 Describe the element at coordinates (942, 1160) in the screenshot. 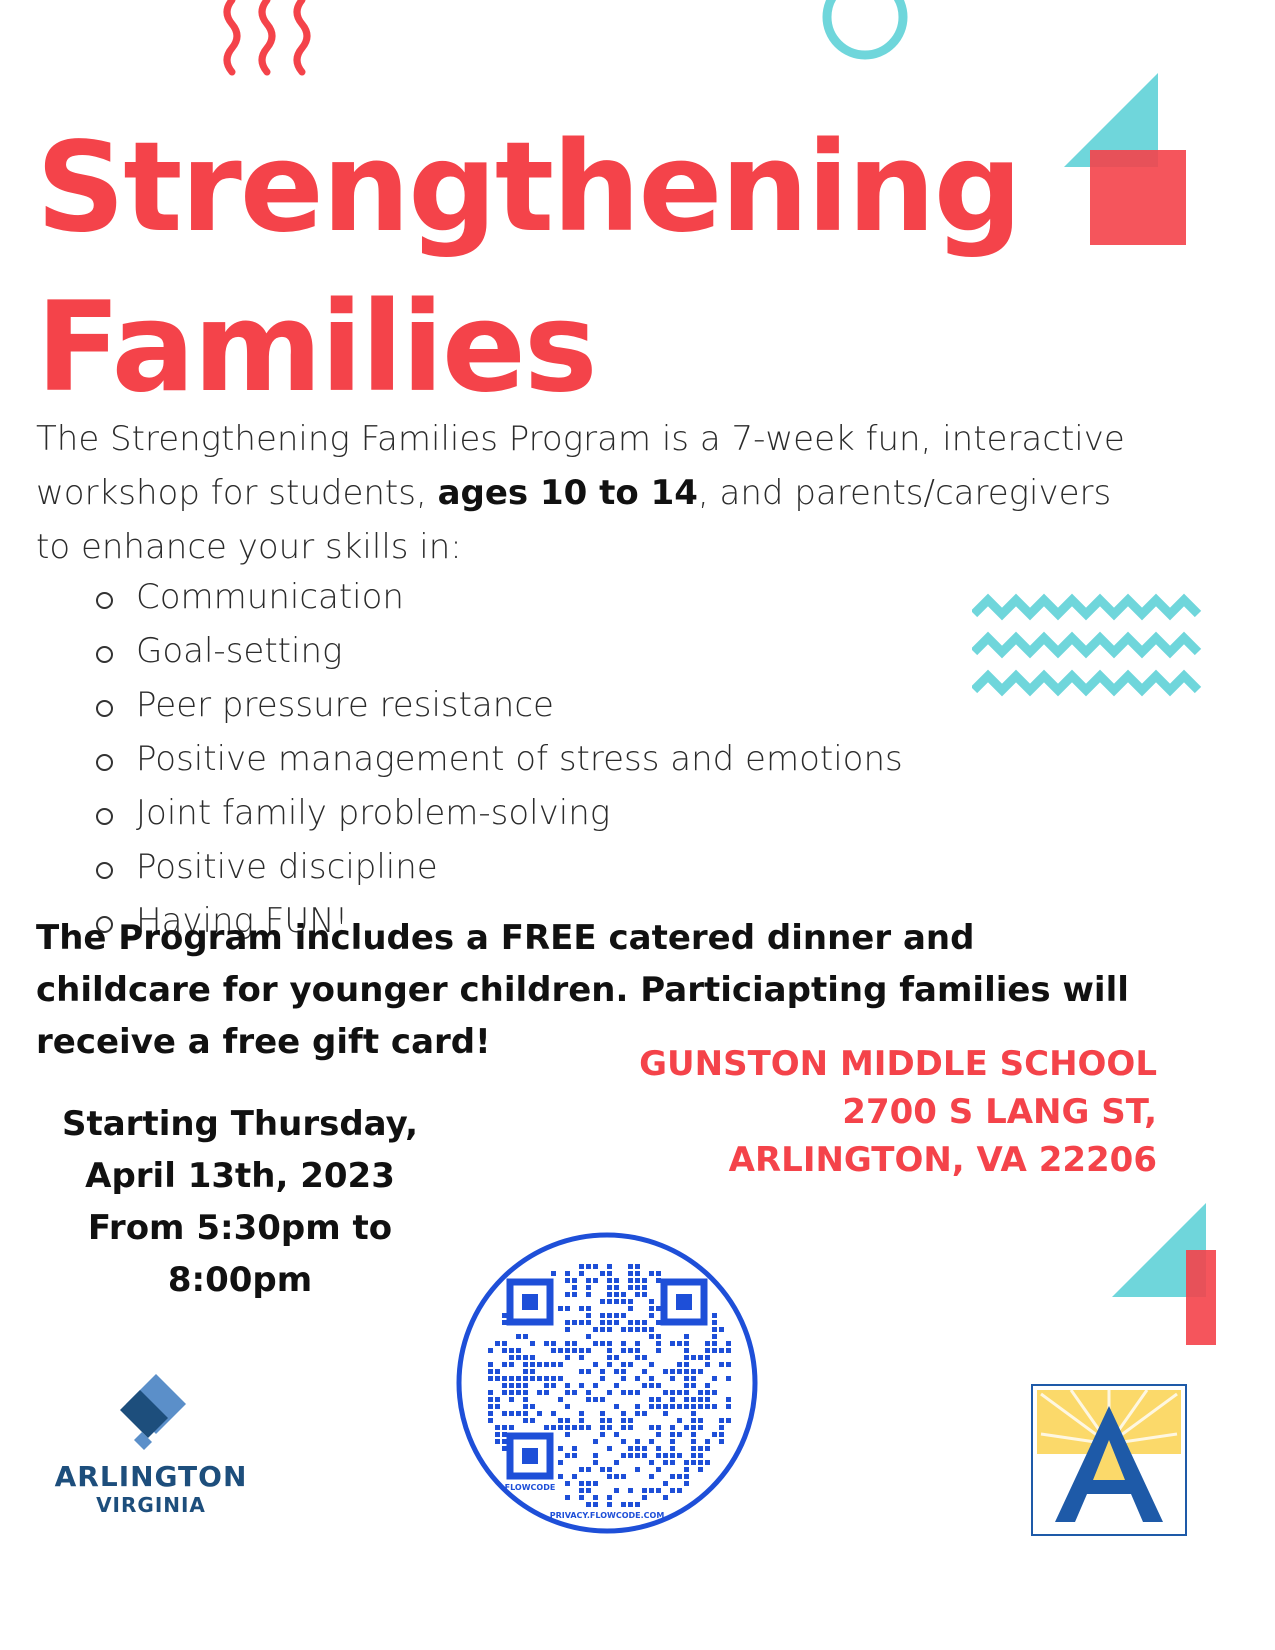

I see `location-city: ARLINGTON, VA 22206` at that location.